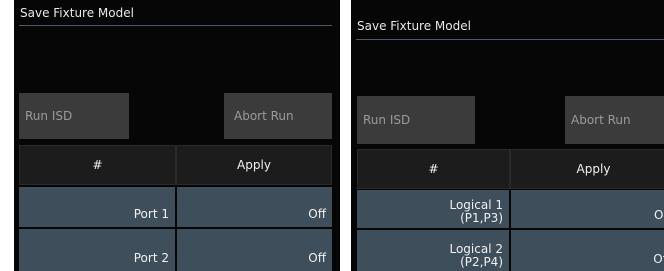  I want to click on table-row-port-name: Port 1, so click(97, 207).